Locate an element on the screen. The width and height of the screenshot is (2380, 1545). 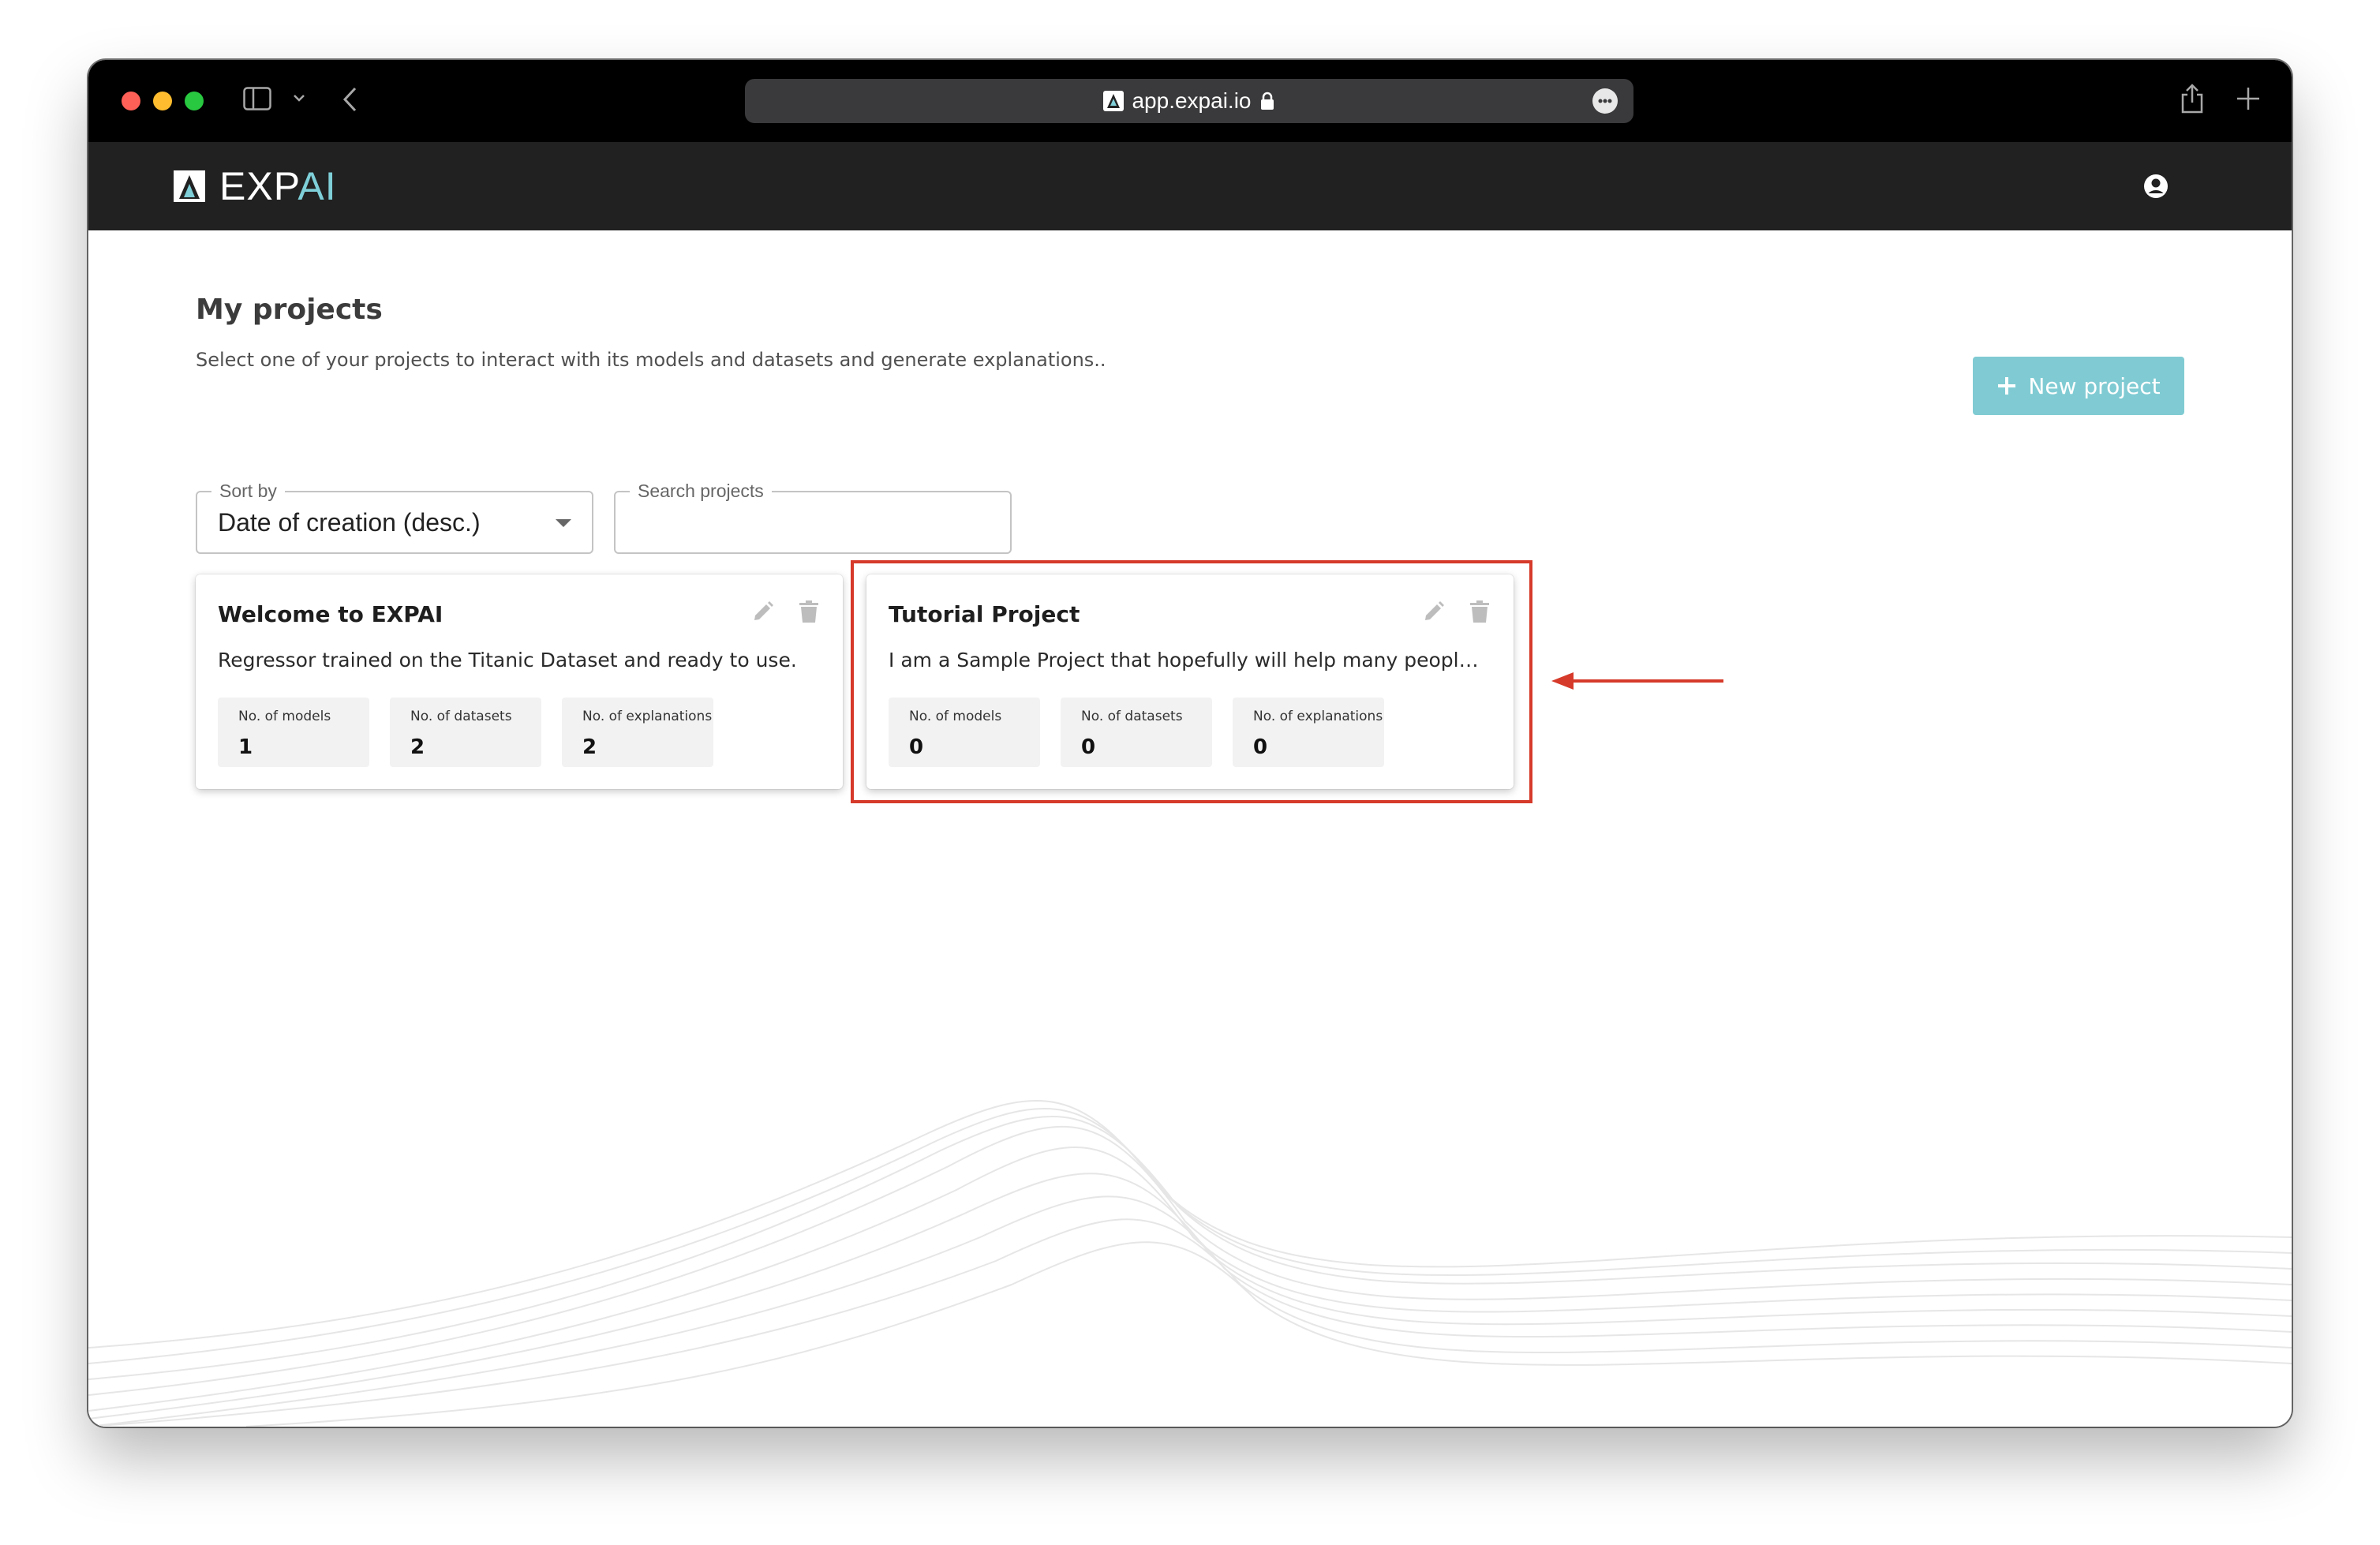
page-title: My projects is located at coordinates (289, 310).